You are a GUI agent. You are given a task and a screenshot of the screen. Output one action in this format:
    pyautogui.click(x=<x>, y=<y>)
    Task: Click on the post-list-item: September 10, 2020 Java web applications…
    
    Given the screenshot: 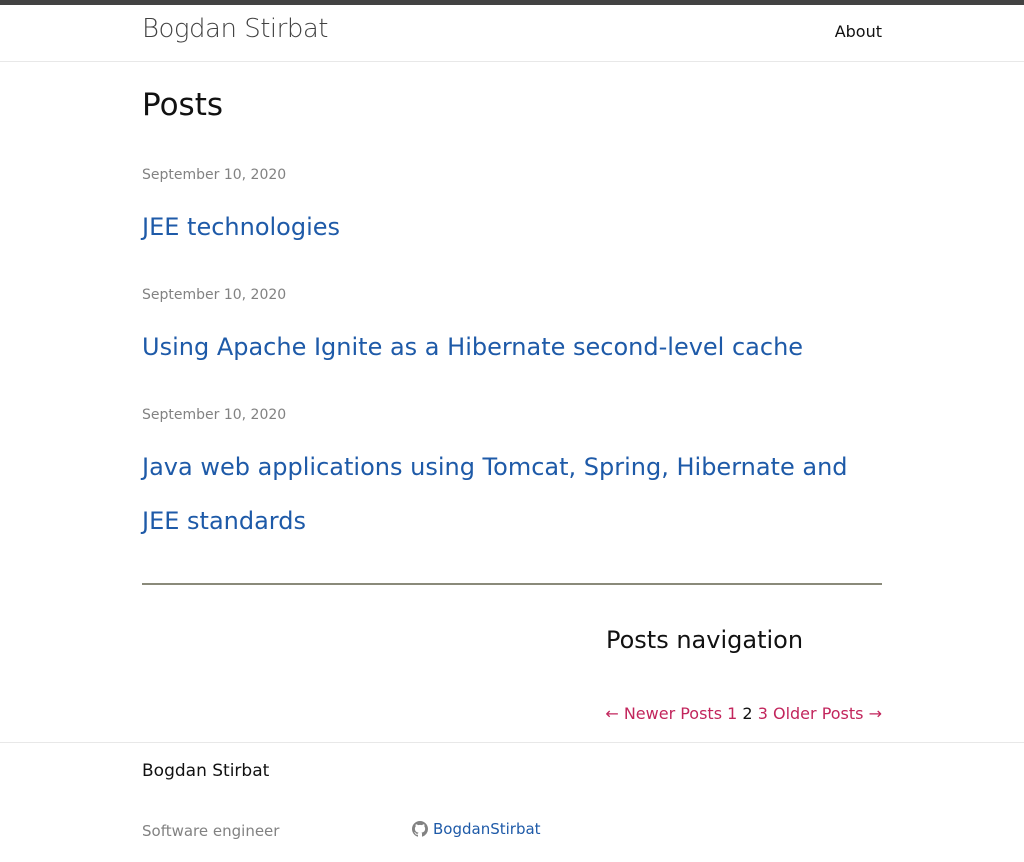 What is the action you would take?
    pyautogui.click(x=512, y=477)
    